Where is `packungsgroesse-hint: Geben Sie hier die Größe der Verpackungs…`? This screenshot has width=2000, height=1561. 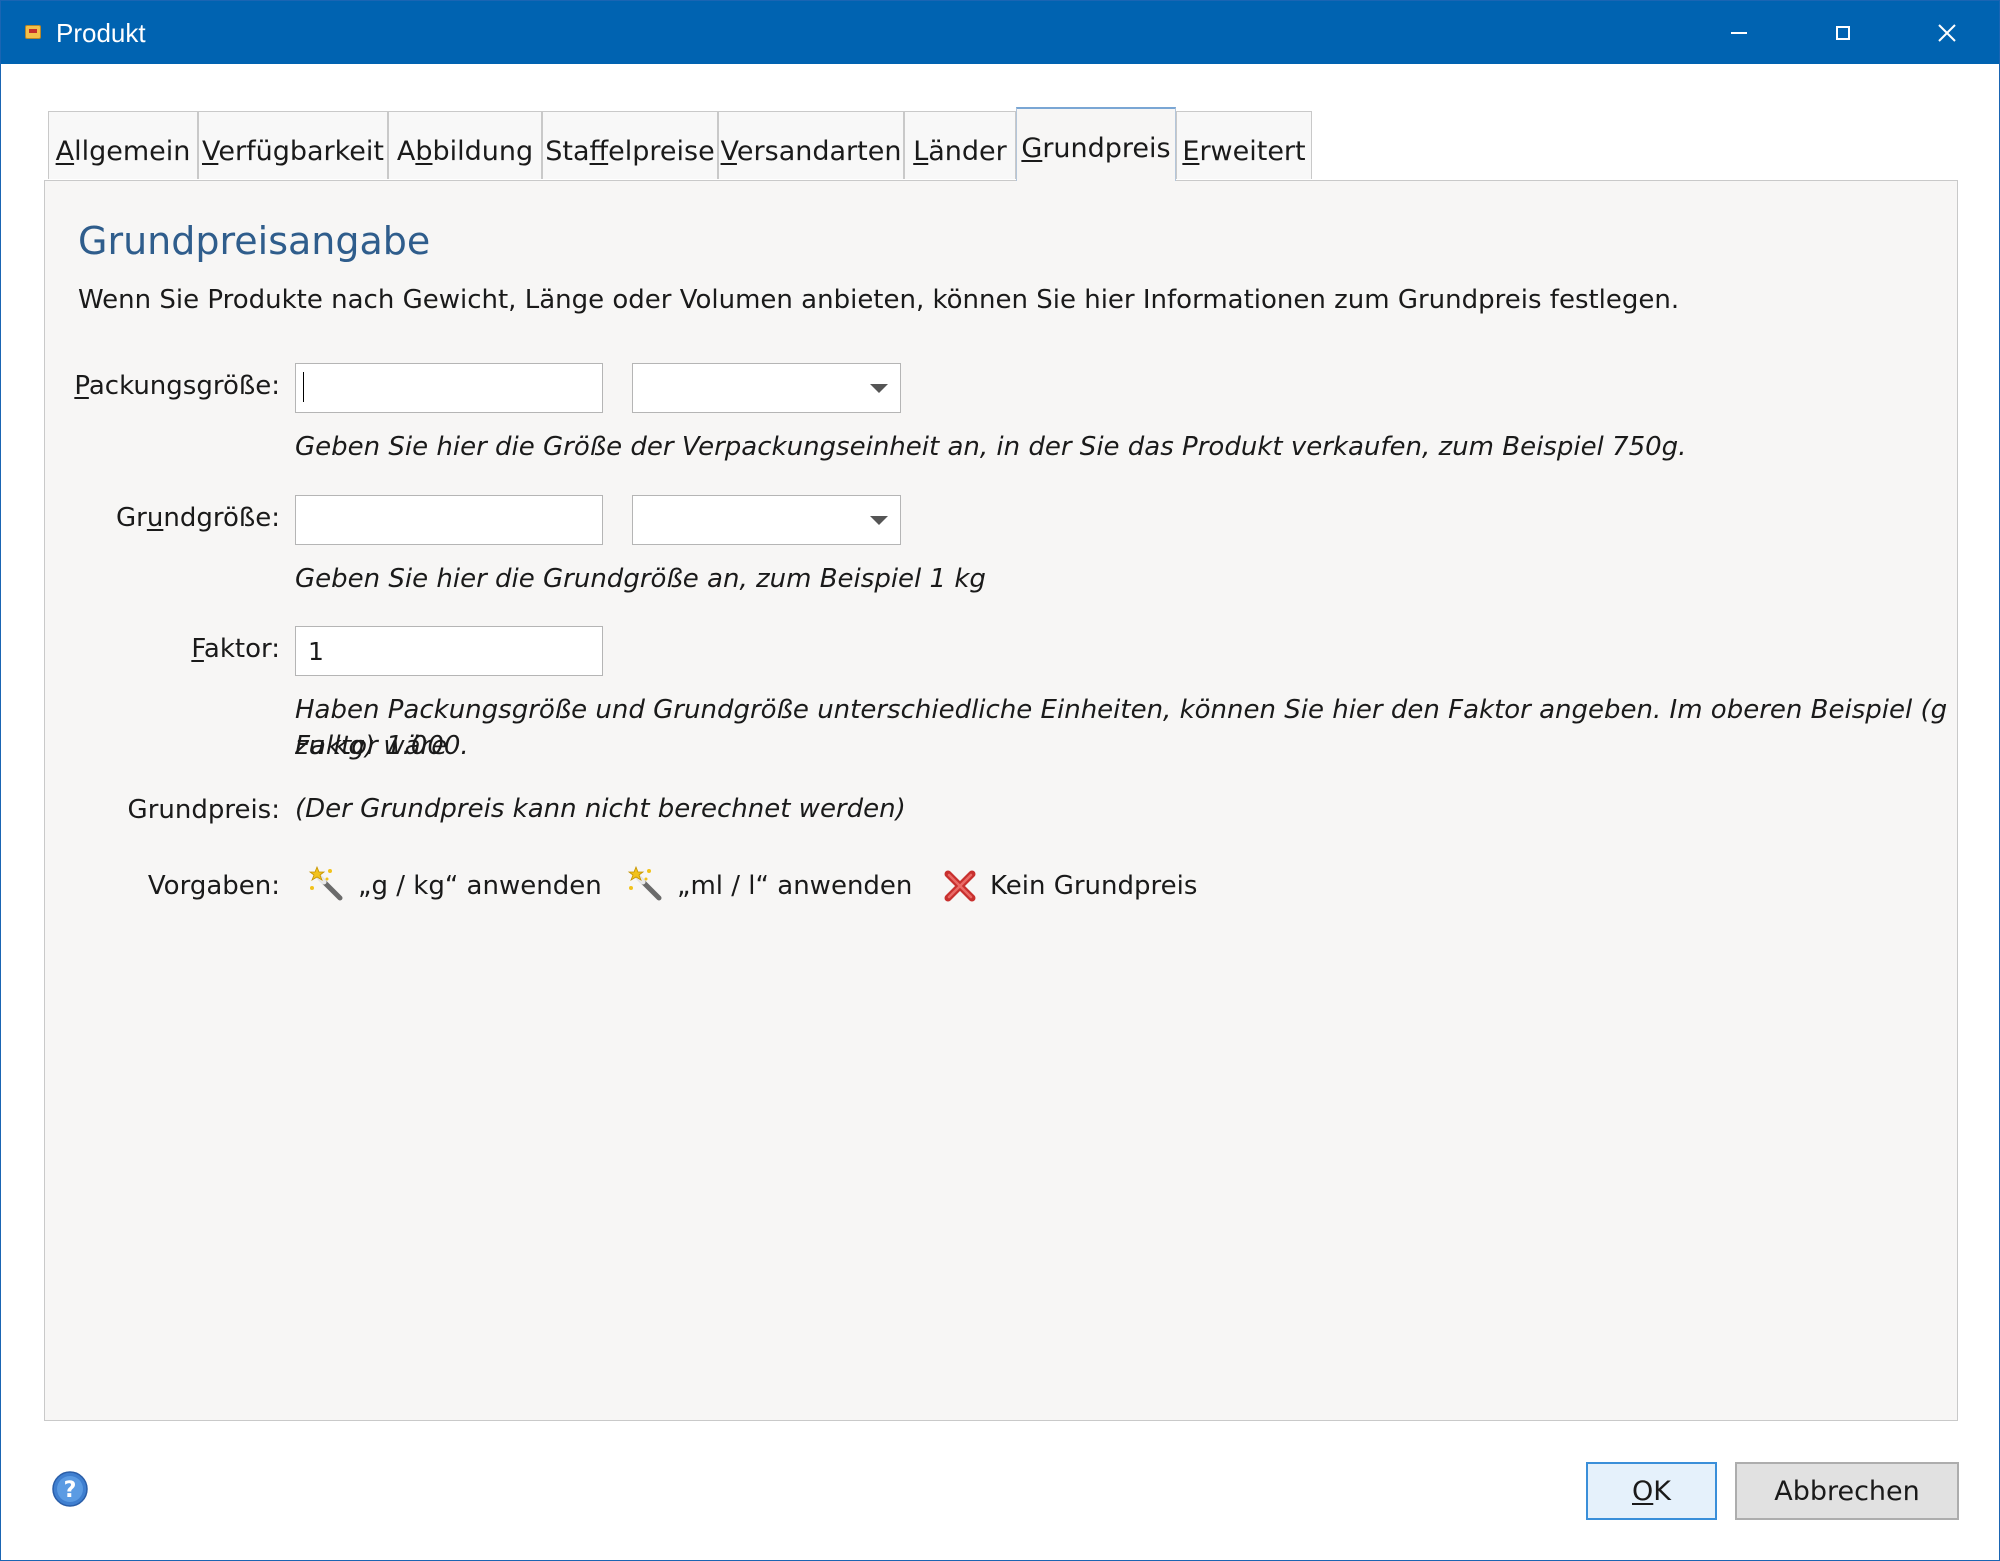
packungsgroesse-hint: Geben Sie hier die Größe der Verpackungs… is located at coordinates (991, 447).